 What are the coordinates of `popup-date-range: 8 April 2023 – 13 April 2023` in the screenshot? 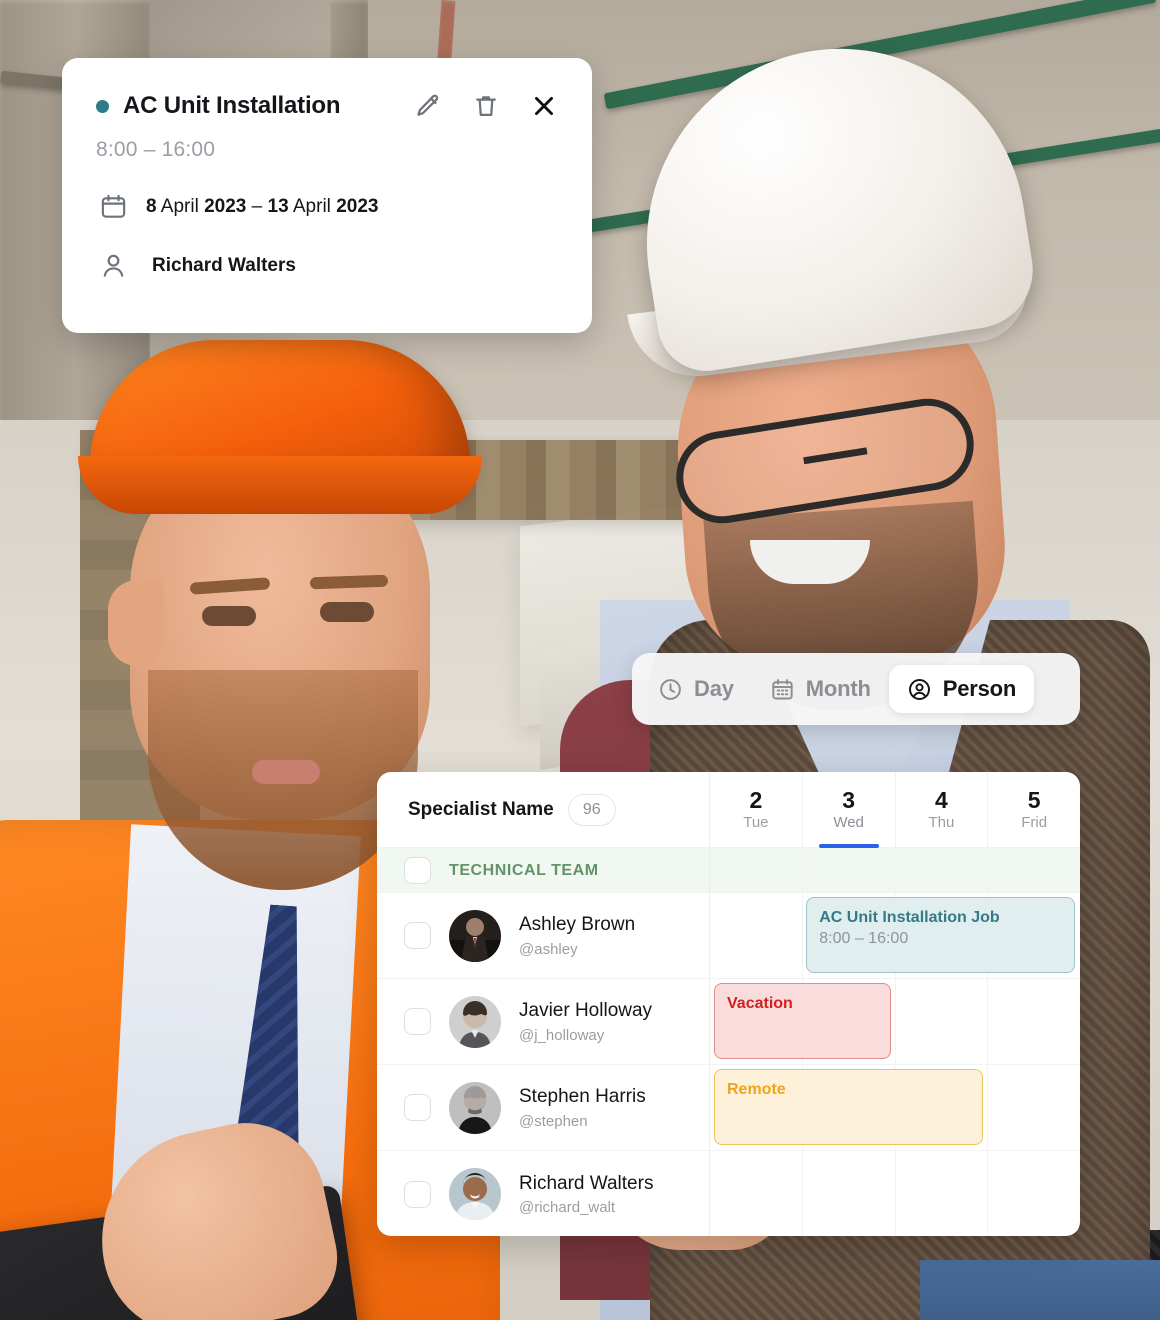 It's located at (262, 207).